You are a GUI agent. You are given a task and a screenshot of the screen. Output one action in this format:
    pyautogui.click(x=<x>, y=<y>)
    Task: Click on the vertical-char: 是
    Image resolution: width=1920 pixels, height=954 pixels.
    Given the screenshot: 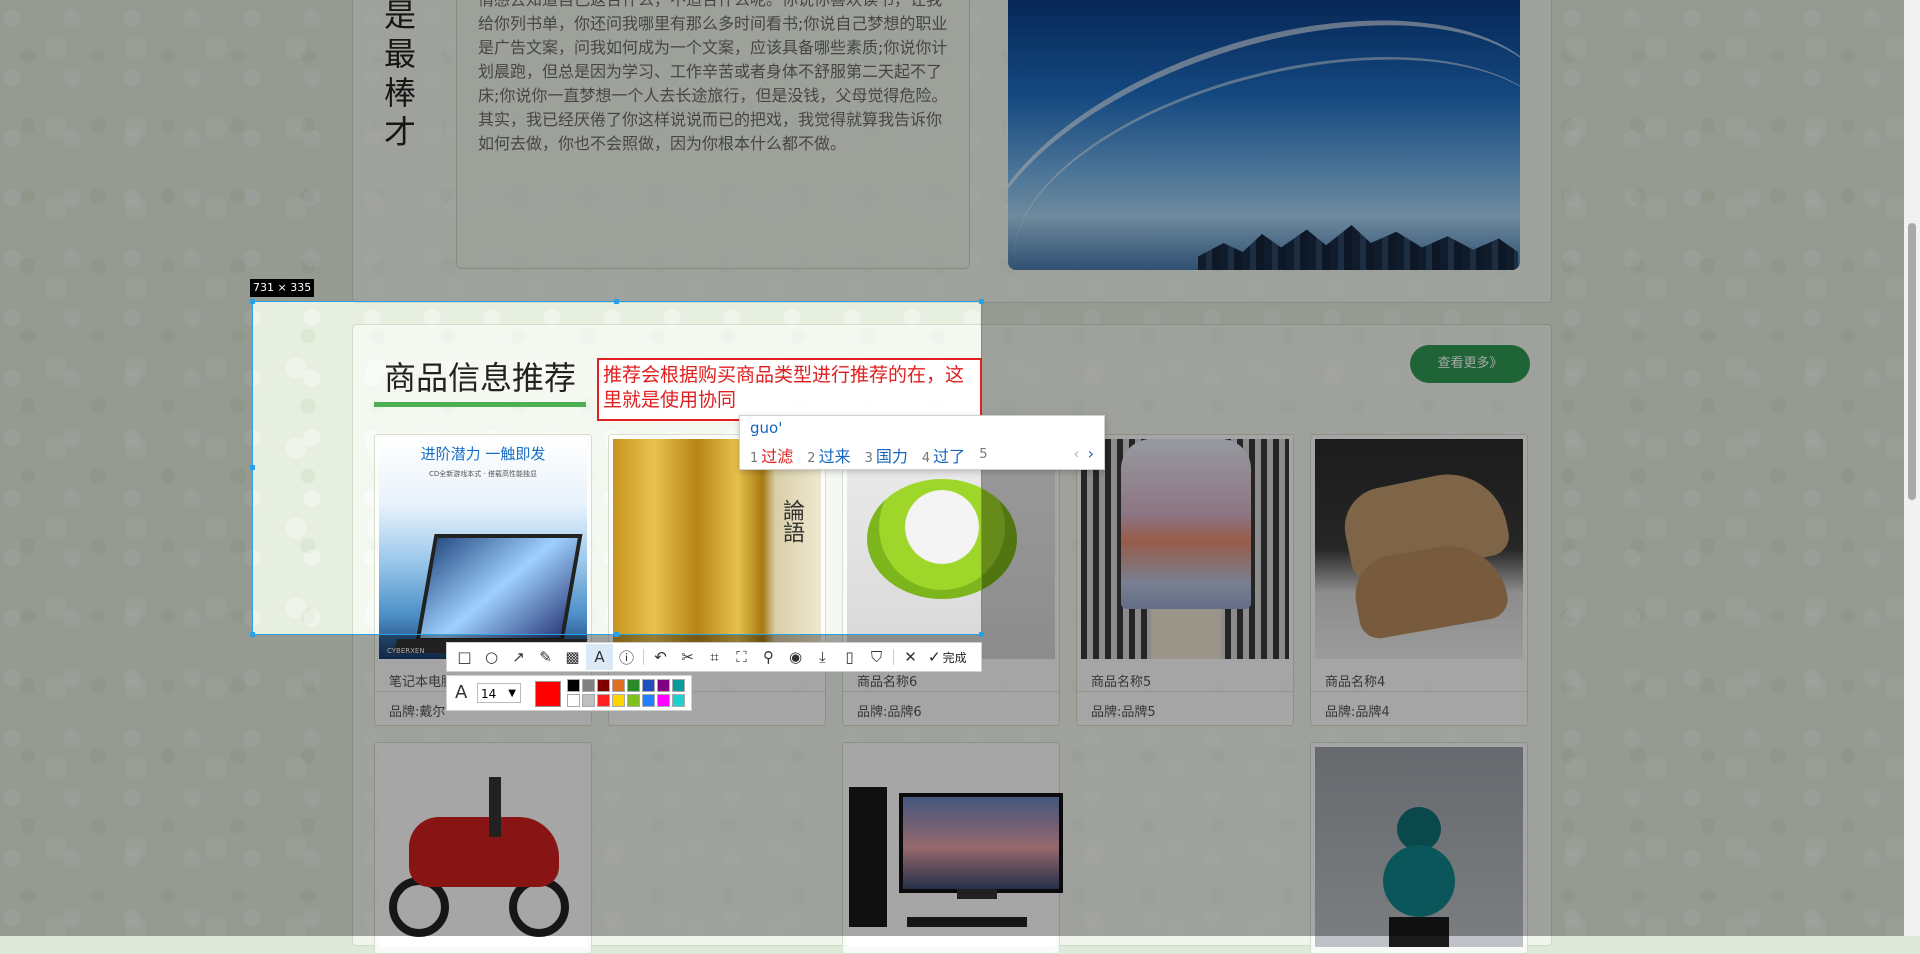 What is the action you would take?
    pyautogui.click(x=399, y=17)
    